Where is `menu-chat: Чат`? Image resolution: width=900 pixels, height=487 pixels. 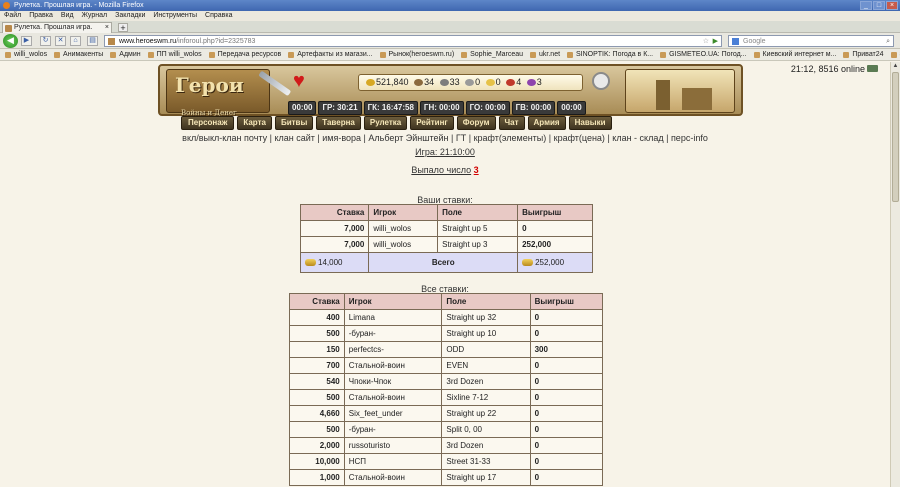
menu-chat: Чат is located at coordinates (511, 123).